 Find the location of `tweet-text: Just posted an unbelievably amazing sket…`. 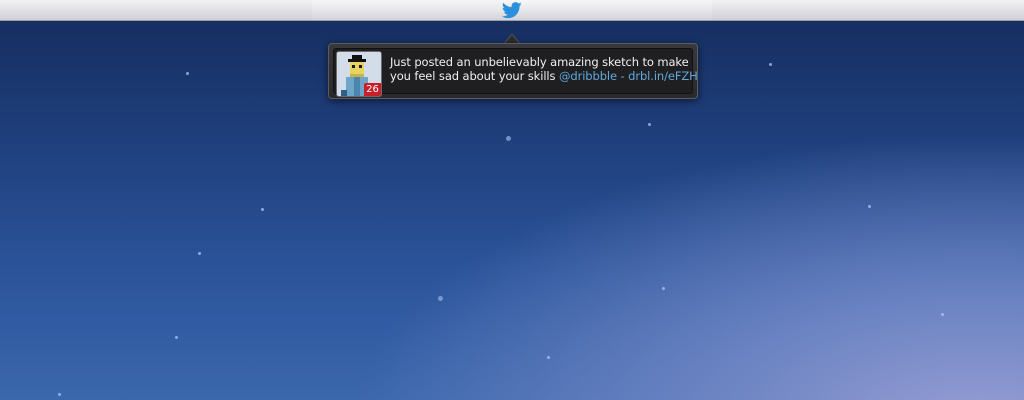

tweet-text: Just posted an unbelievably amazing sket… is located at coordinates (545, 69).